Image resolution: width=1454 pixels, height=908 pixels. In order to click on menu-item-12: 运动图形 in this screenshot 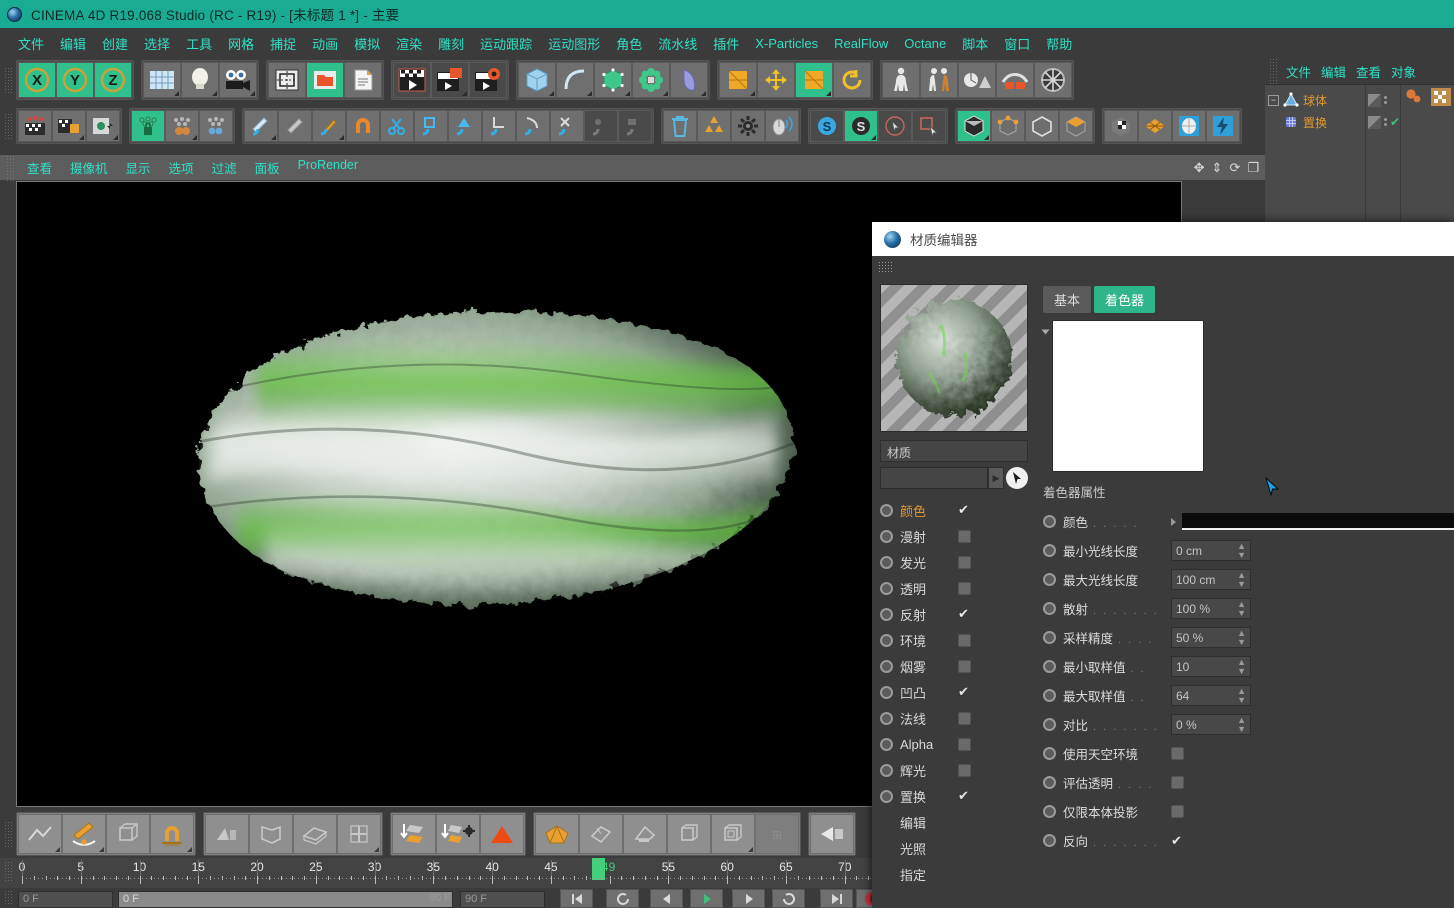, I will do `click(574, 43)`.